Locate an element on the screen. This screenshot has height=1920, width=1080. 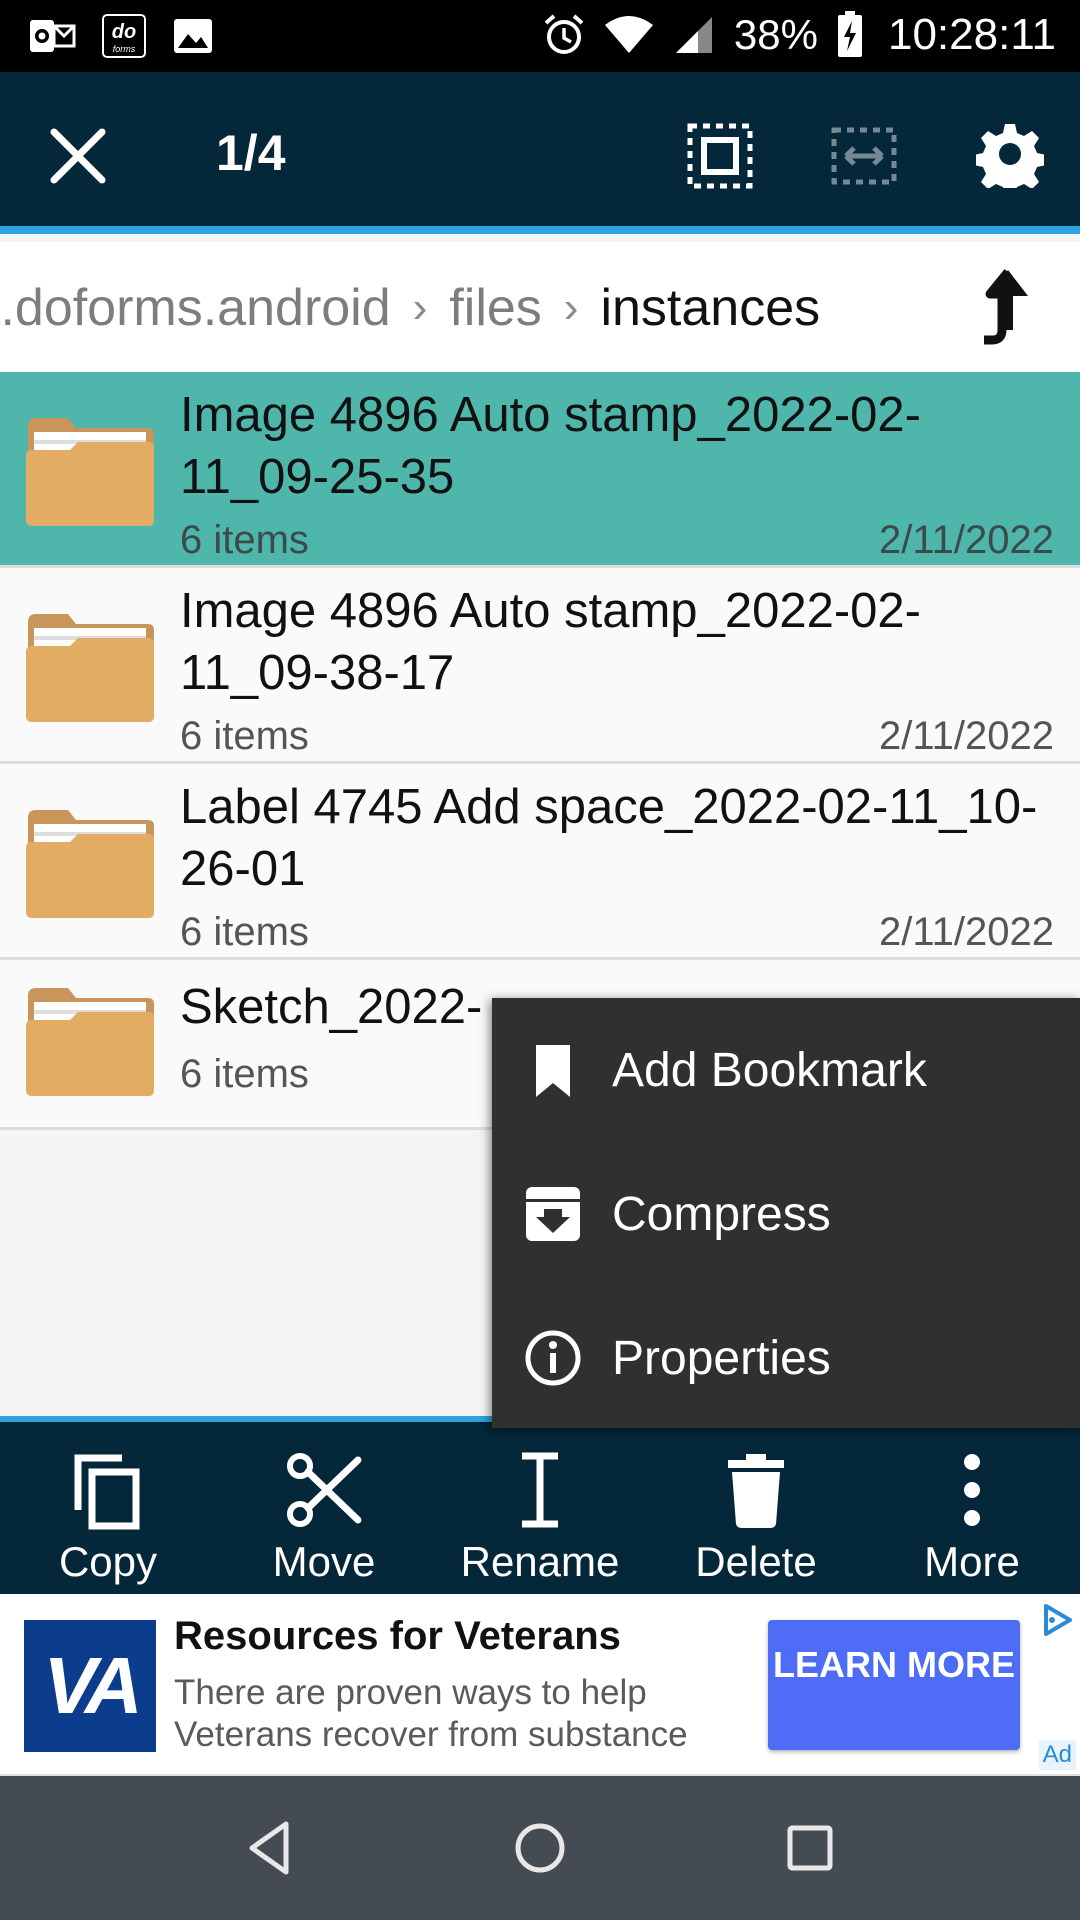
ad-cta-button: LEARN MORE is located at coordinates (894, 1685).